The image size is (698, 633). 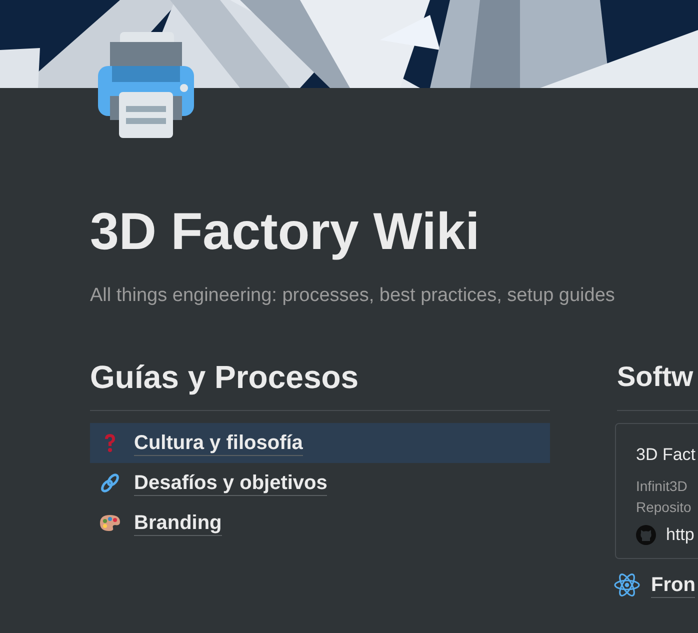 I want to click on page-link: Cultura y filosofía, so click(x=320, y=443).